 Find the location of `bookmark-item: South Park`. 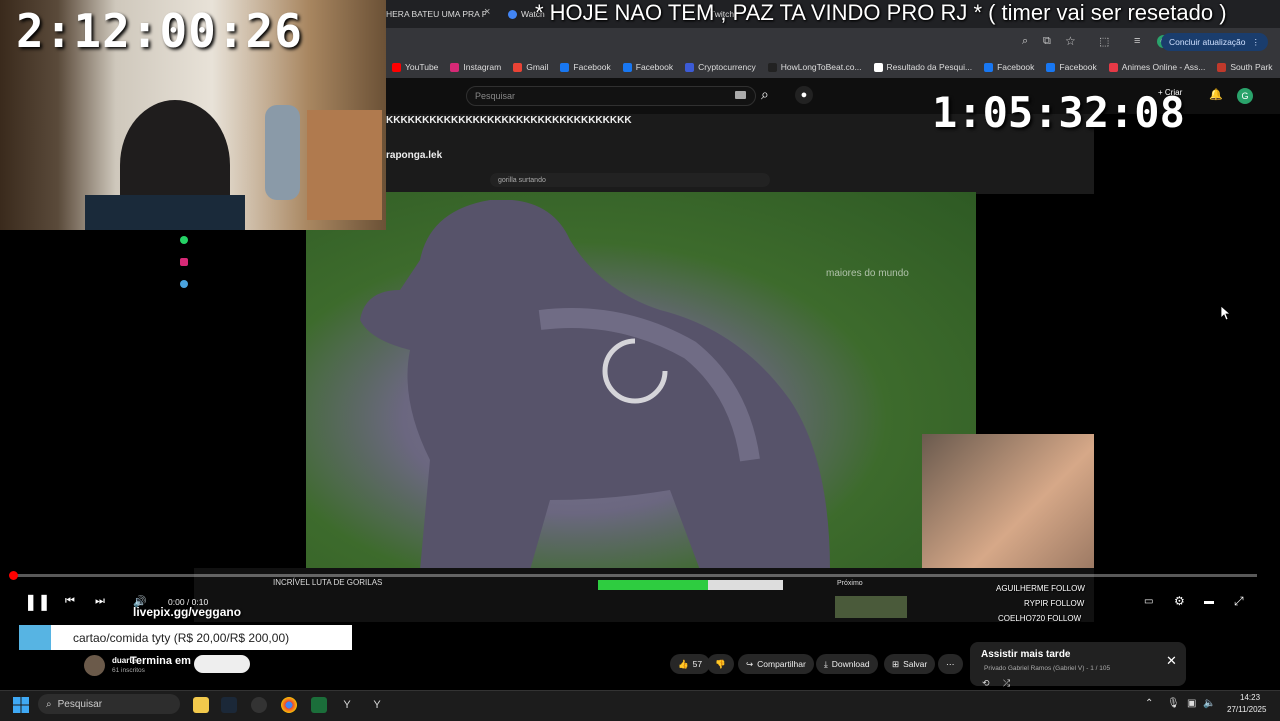

bookmark-item: South Park is located at coordinates (1244, 67).